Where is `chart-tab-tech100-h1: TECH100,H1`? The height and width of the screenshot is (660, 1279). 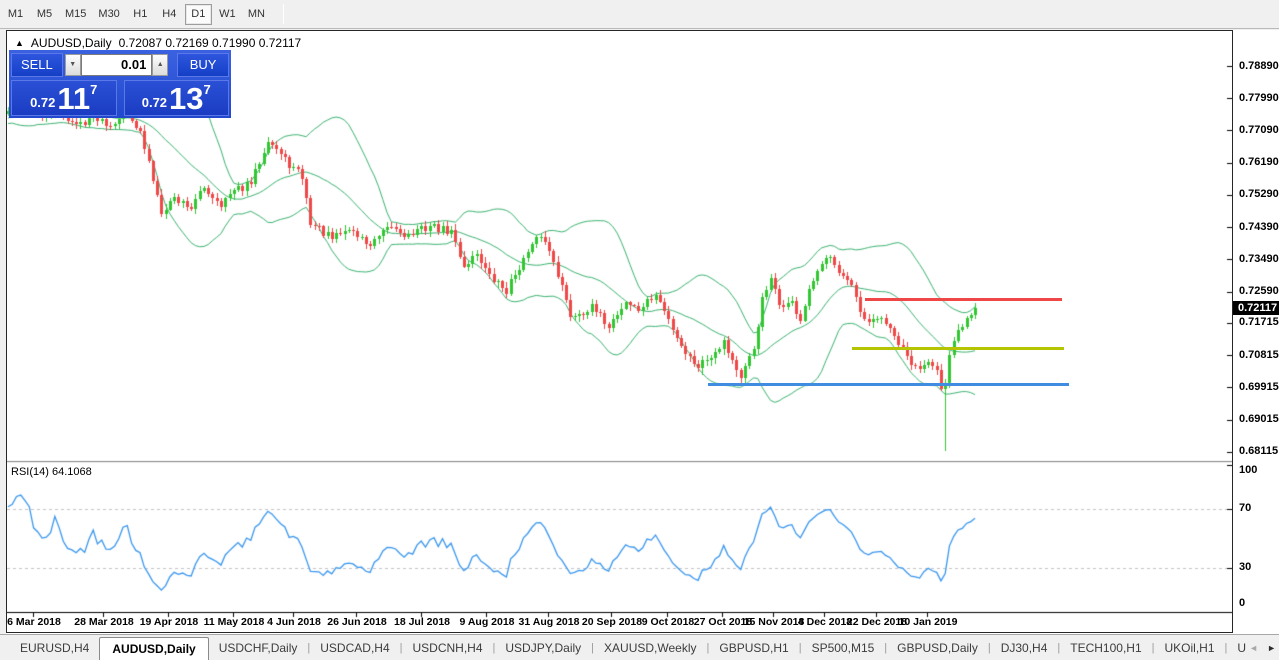
chart-tab-tech100-h1: TECH100,H1 is located at coordinates (1105, 648).